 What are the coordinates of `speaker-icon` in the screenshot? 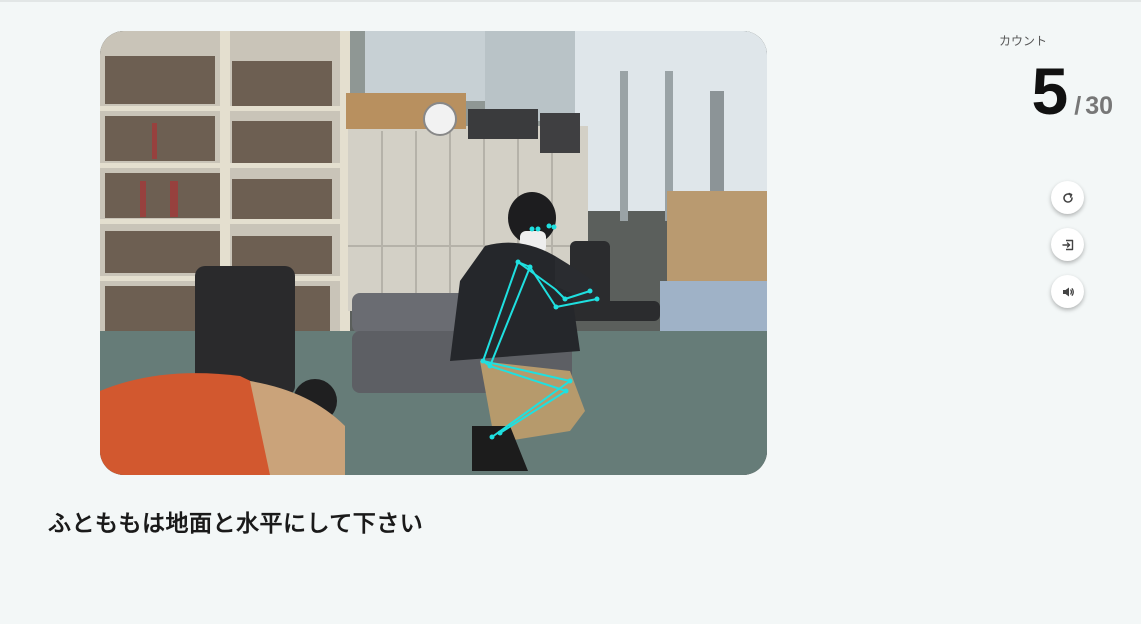 It's located at (1068, 291).